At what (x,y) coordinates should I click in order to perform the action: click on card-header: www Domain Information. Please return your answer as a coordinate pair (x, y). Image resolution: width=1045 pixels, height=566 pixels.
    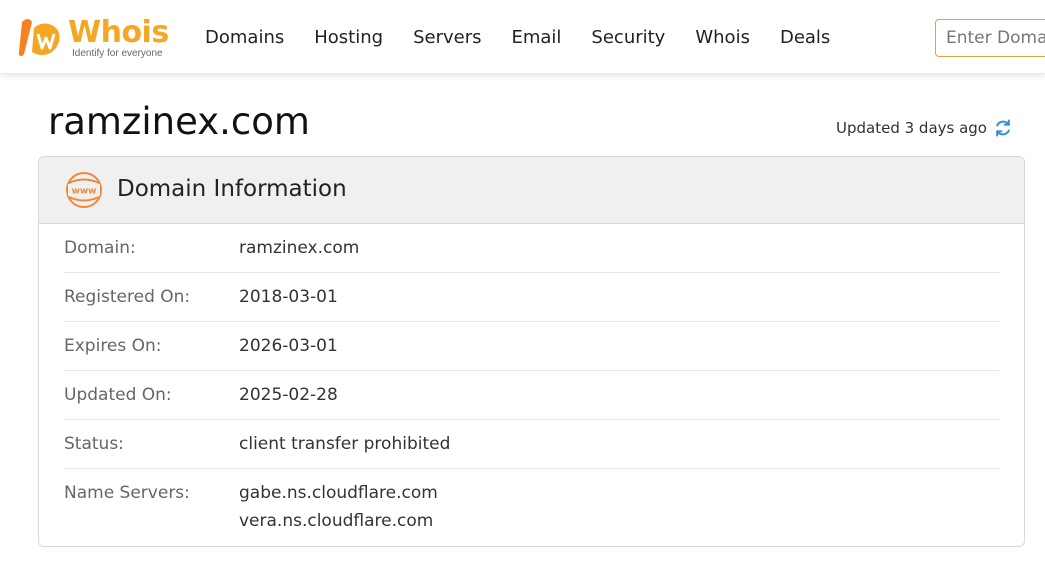
    Looking at the image, I should click on (531, 190).